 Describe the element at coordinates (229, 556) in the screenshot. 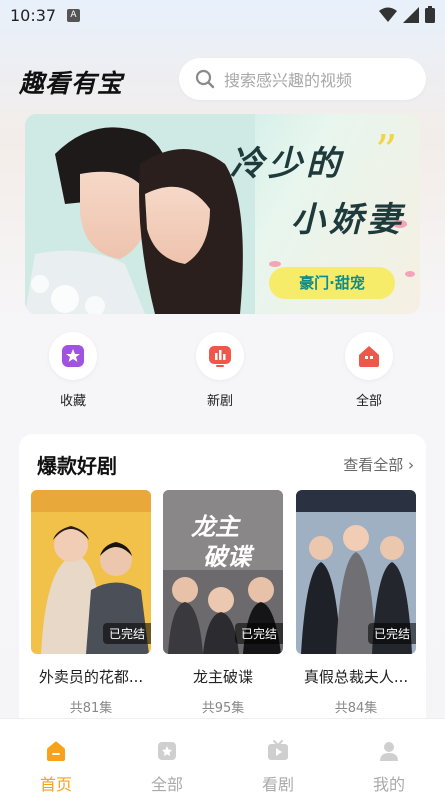

I see `svg-text: 破谍` at that location.